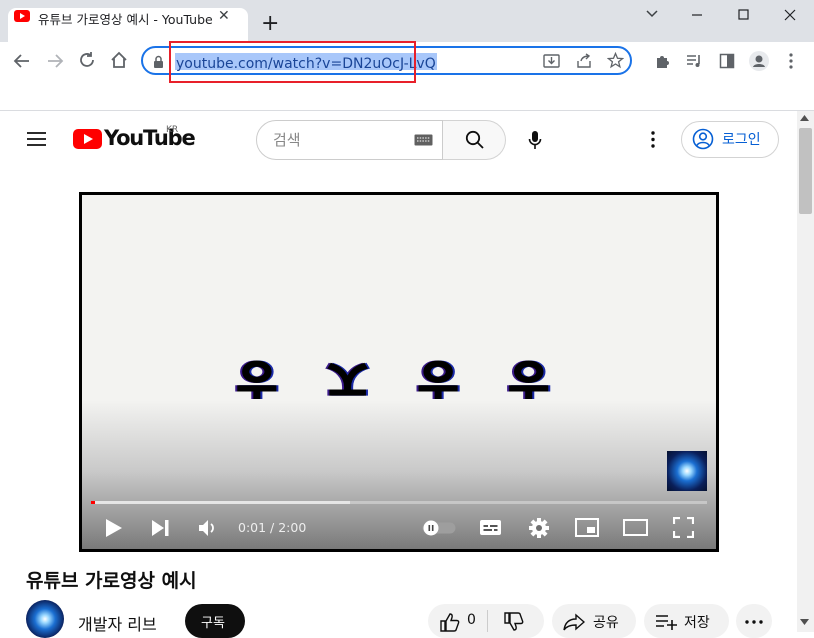  What do you see at coordinates (114, 528) in the screenshot?
I see `play-icon` at bounding box center [114, 528].